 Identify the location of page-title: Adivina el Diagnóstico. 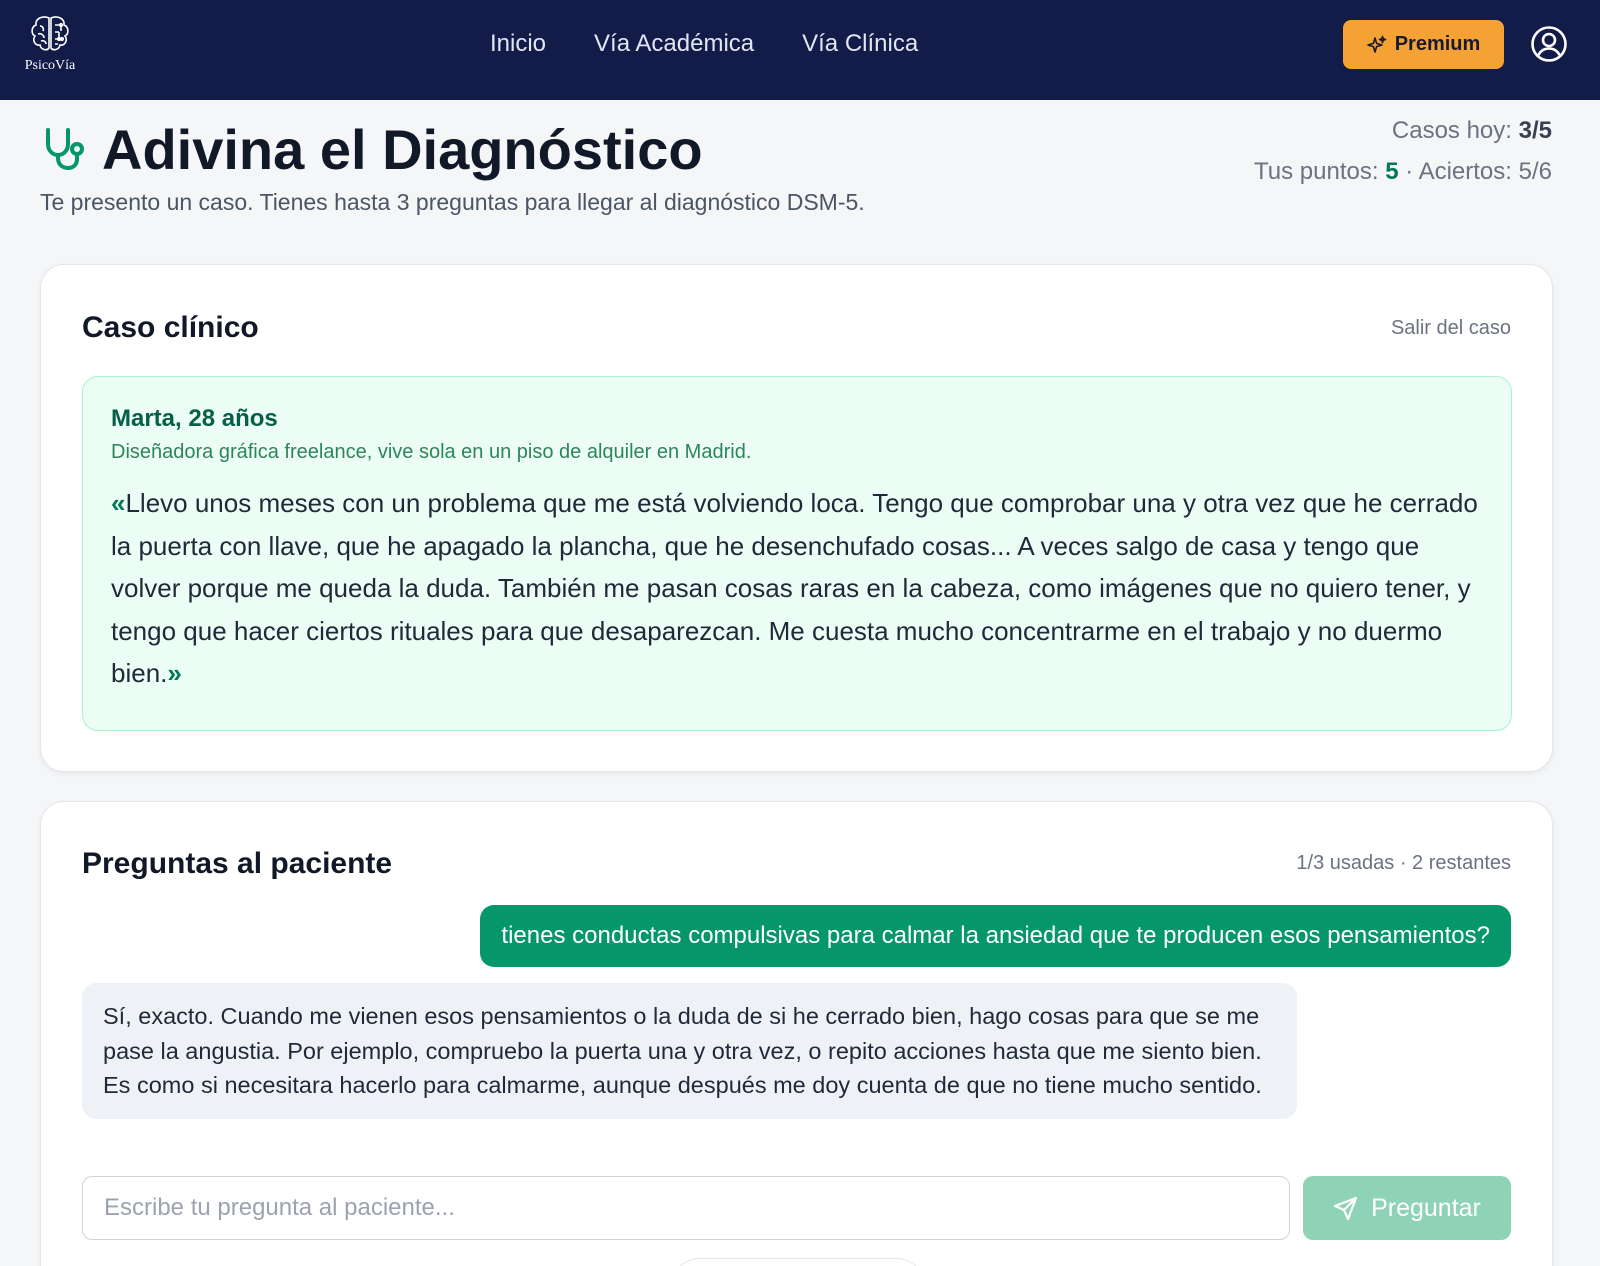
(402, 149).